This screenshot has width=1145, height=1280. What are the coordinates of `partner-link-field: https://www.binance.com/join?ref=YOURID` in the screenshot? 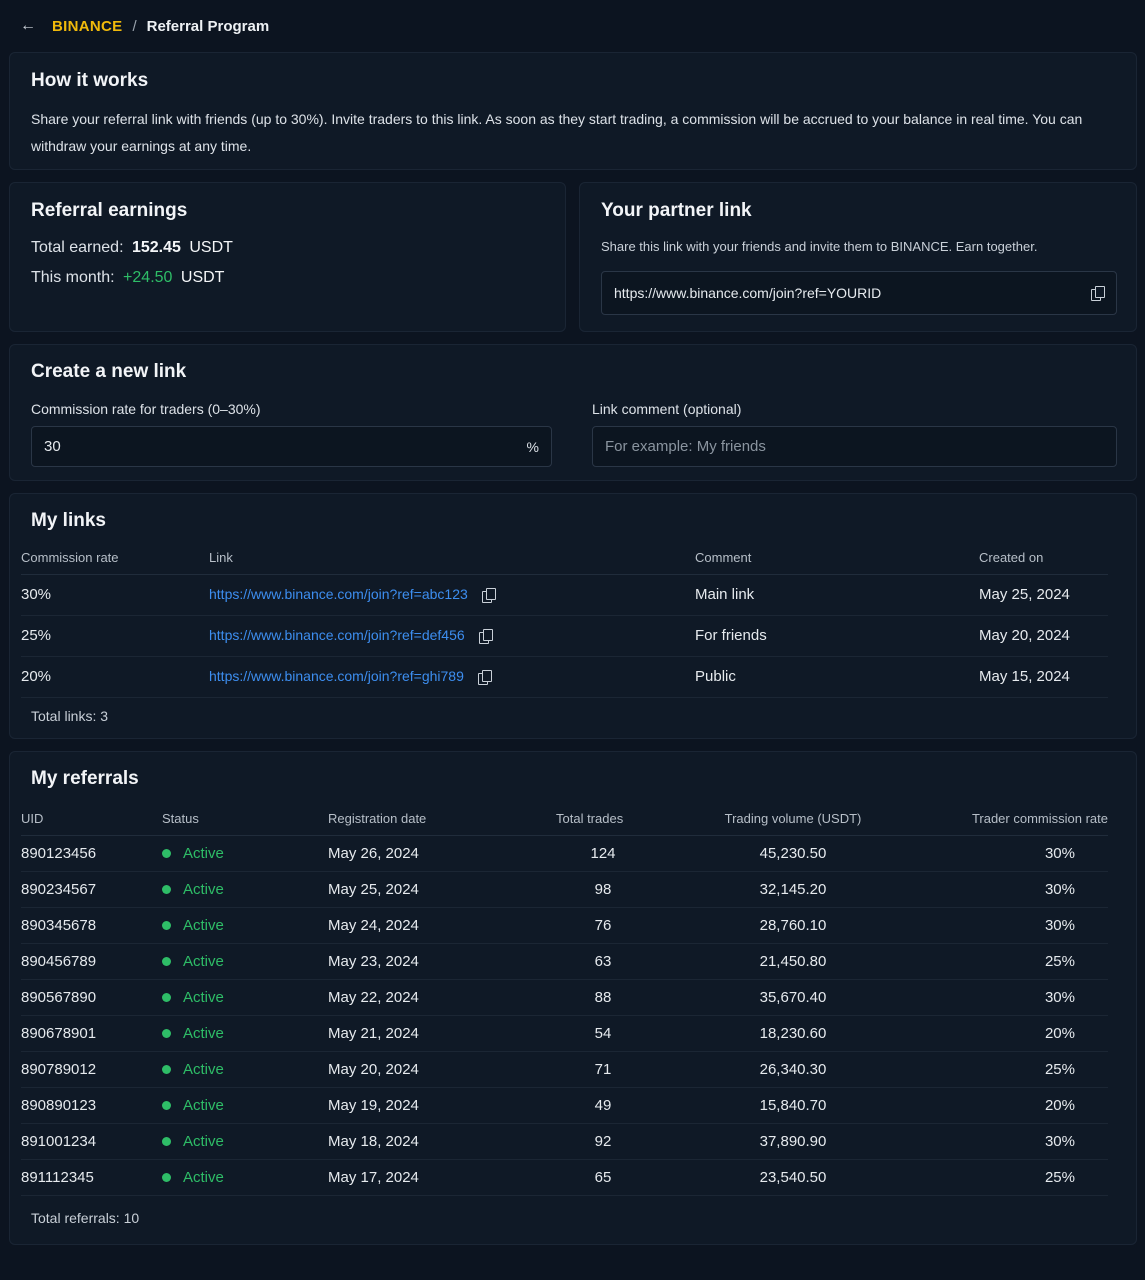 It's located at (859, 293).